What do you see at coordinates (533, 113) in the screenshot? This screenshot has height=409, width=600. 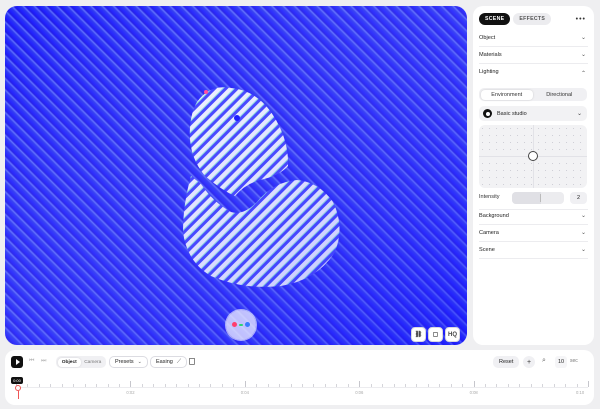 I see `environment-preset-select: Basic studio ⌄` at bounding box center [533, 113].